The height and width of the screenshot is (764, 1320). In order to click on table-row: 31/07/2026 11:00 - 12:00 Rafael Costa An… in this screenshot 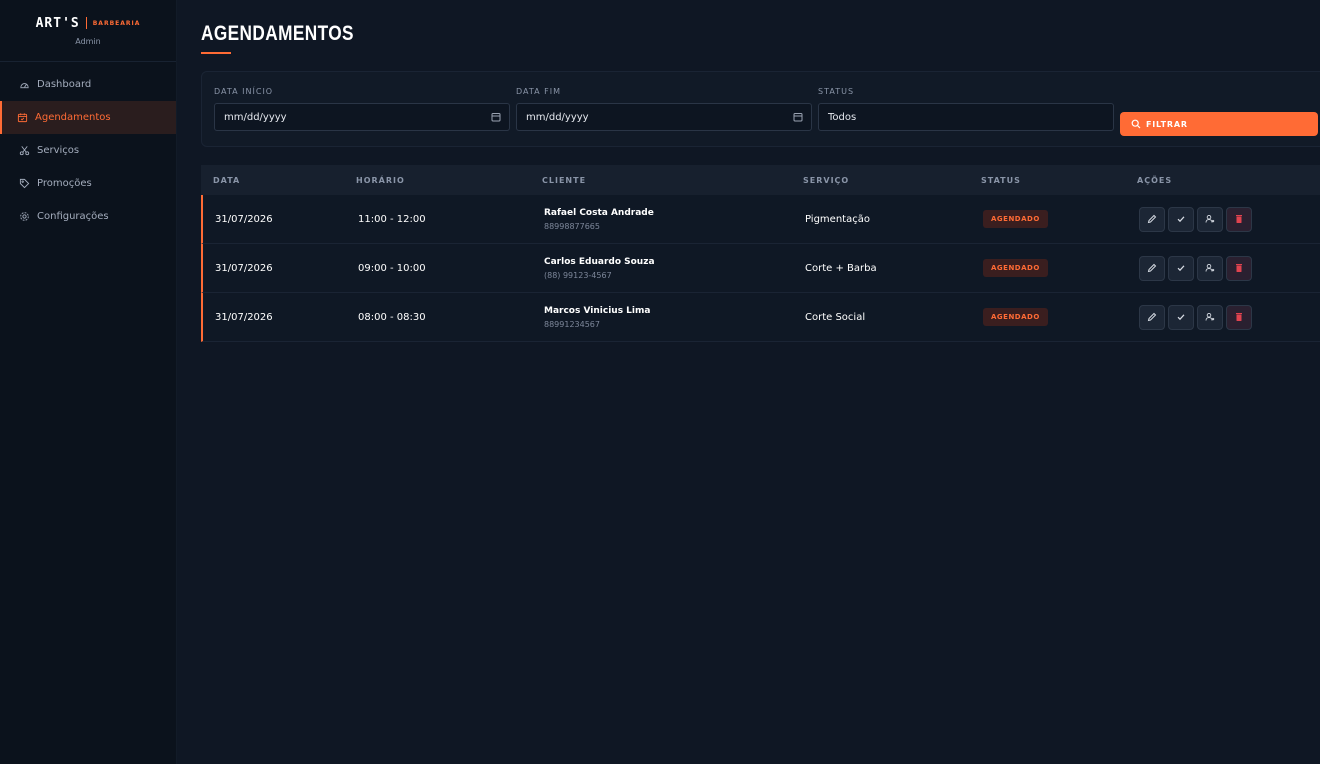, I will do `click(760, 219)`.